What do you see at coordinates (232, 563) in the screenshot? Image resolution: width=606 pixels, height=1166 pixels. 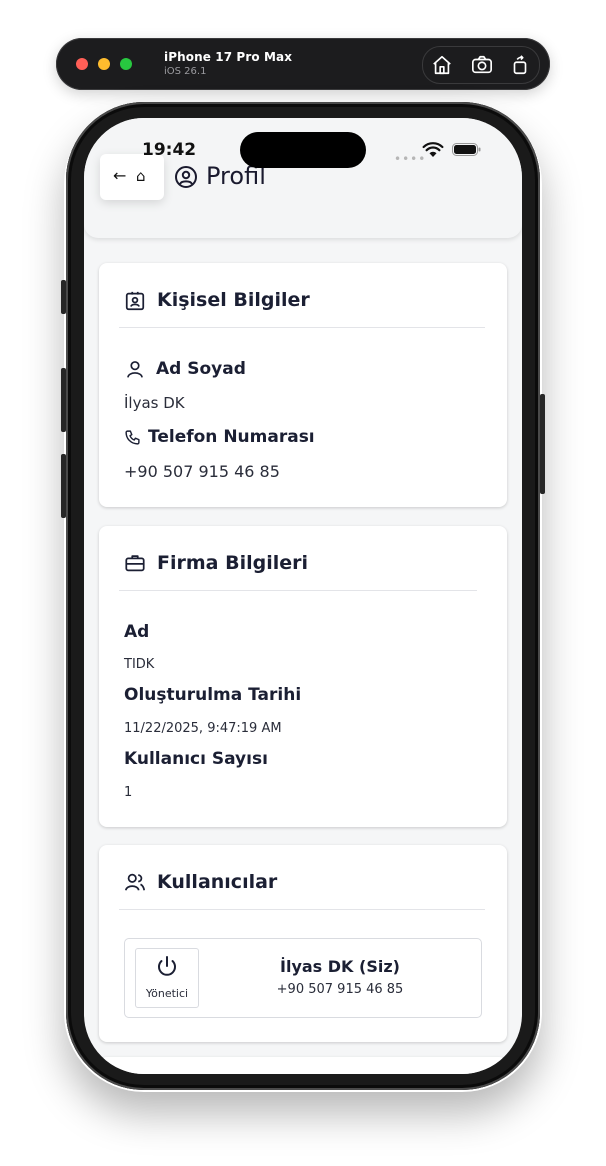 I see `card-title: Firma Bilgileri` at bounding box center [232, 563].